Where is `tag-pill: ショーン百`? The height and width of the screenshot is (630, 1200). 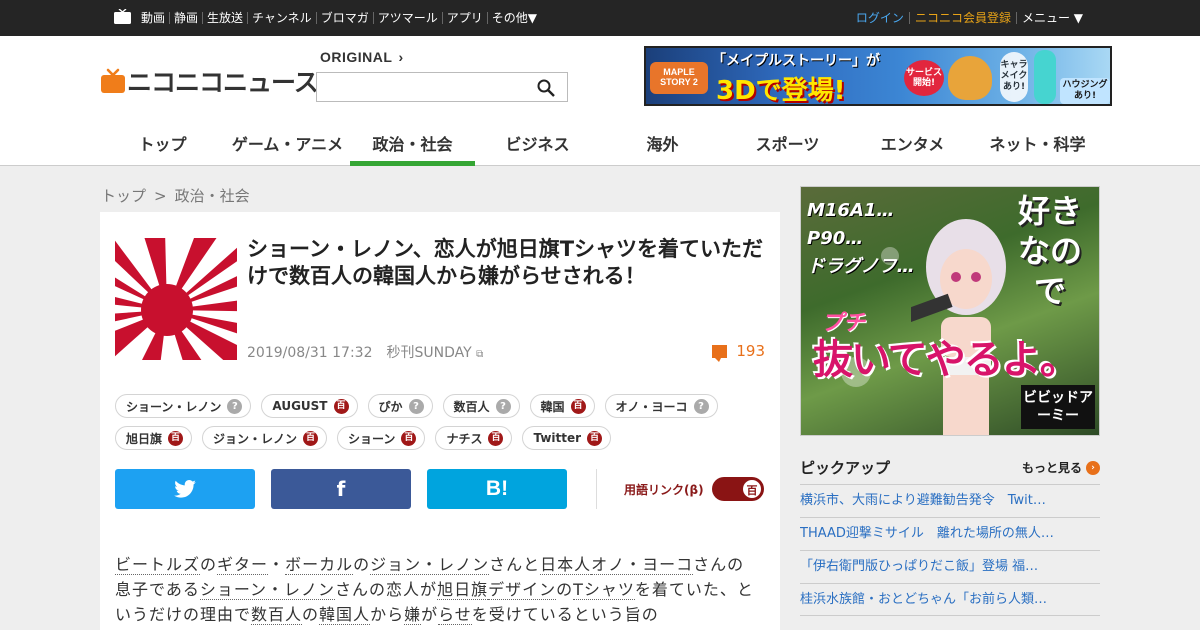
tag-pill: ショーン百 is located at coordinates (381, 438).